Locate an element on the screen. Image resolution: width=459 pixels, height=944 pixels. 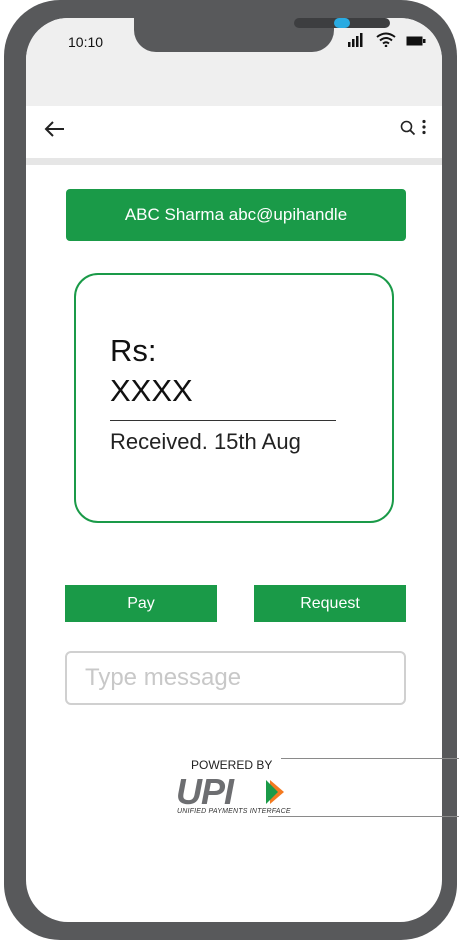
message-input is located at coordinates (235, 678).